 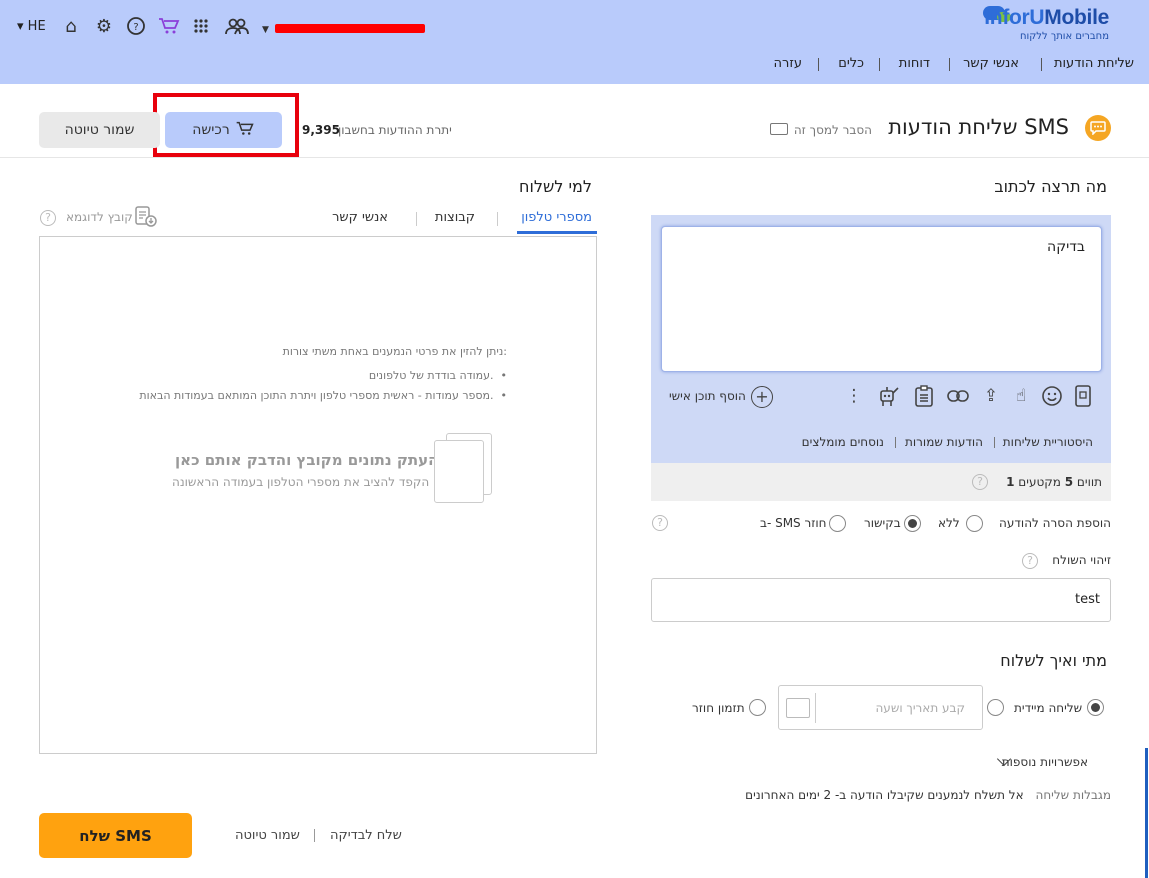 What do you see at coordinates (574, 157) in the screenshot?
I see `header-divider` at bounding box center [574, 157].